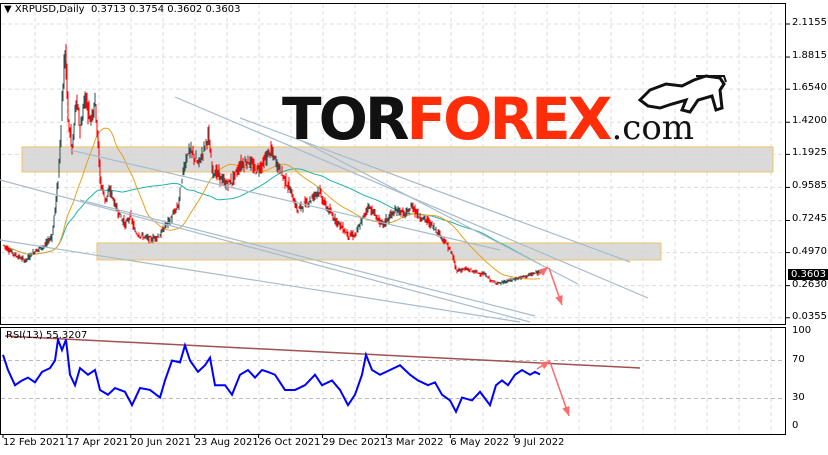  Describe the element at coordinates (798, 359) in the screenshot. I see `rsi-axis-label: 70` at that location.